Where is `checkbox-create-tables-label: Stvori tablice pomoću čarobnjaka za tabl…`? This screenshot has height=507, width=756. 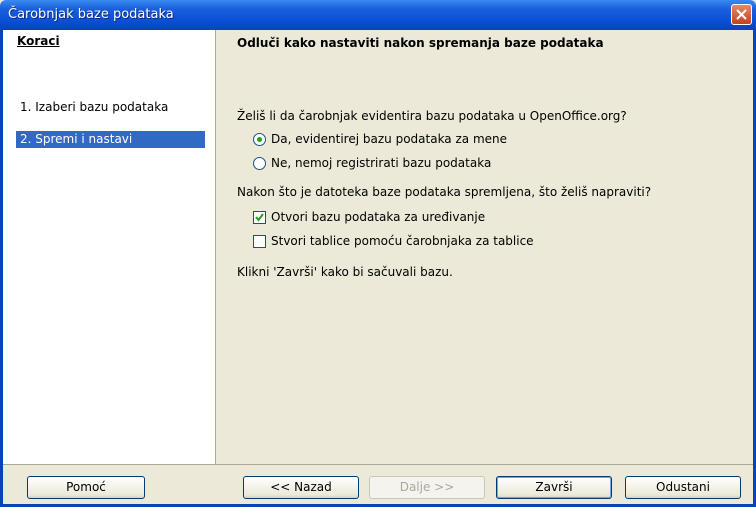 checkbox-create-tables-label: Stvori tablice pomoću čarobnjaka za tabl… is located at coordinates (402, 241).